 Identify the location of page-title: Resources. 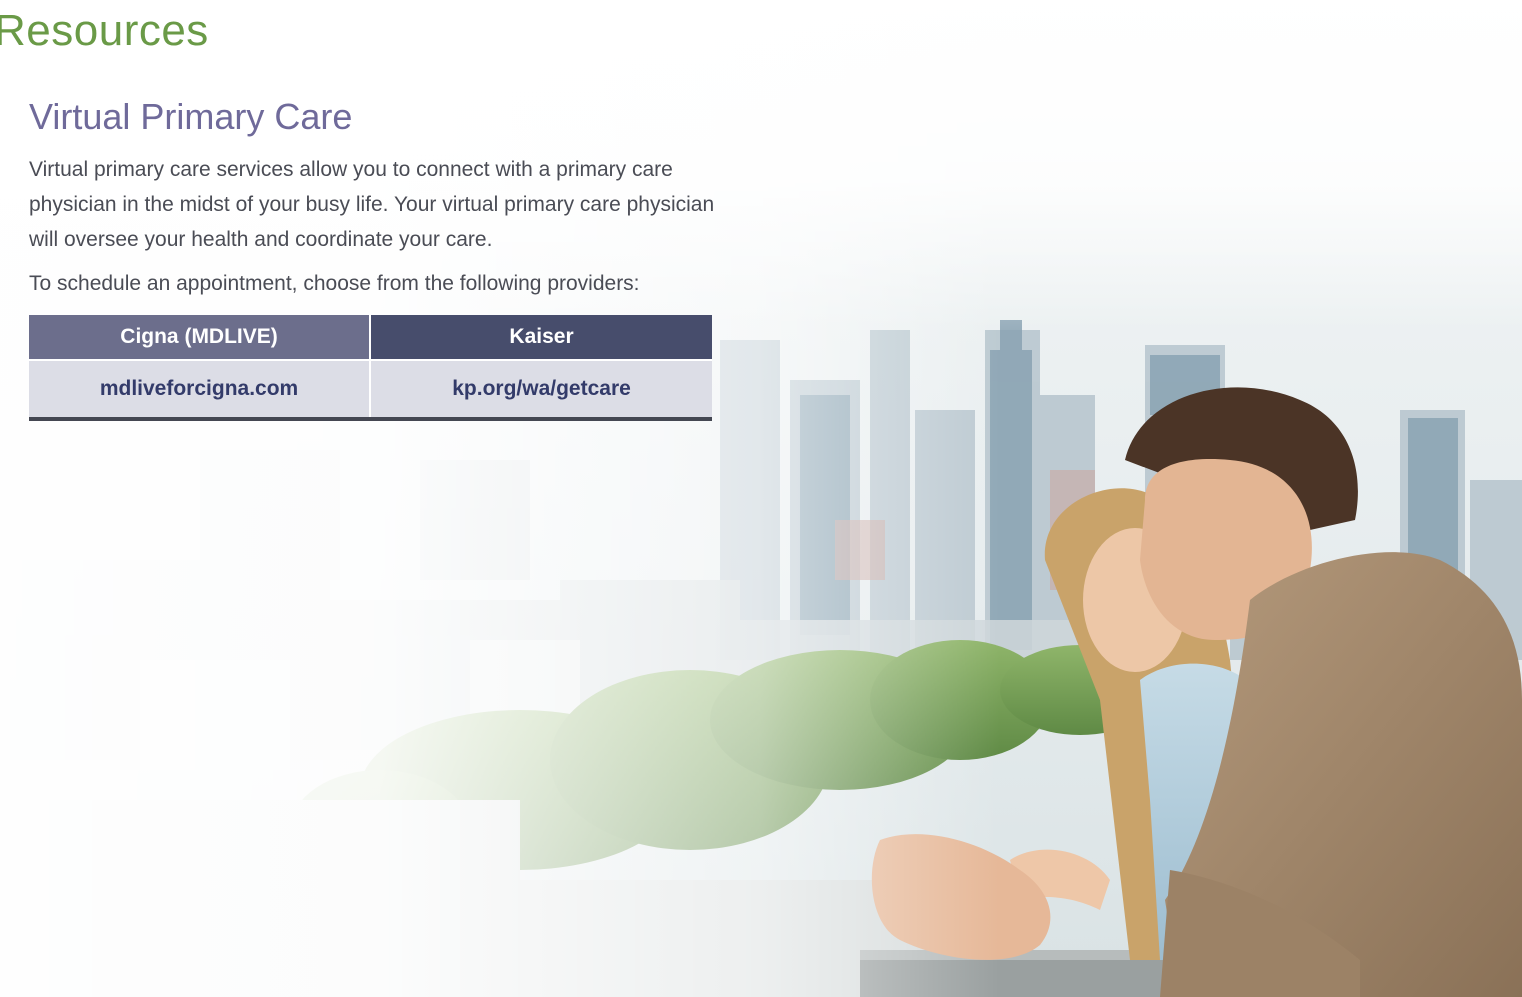
(104, 30).